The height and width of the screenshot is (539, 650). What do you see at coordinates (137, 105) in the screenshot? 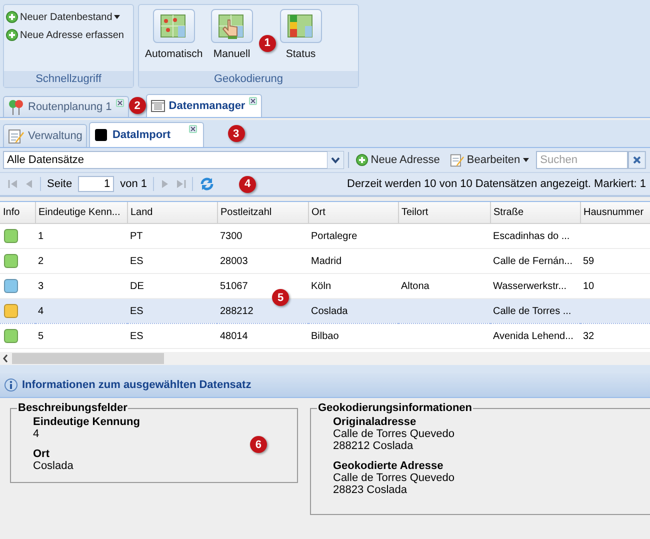
I see `callout-badge: 2` at bounding box center [137, 105].